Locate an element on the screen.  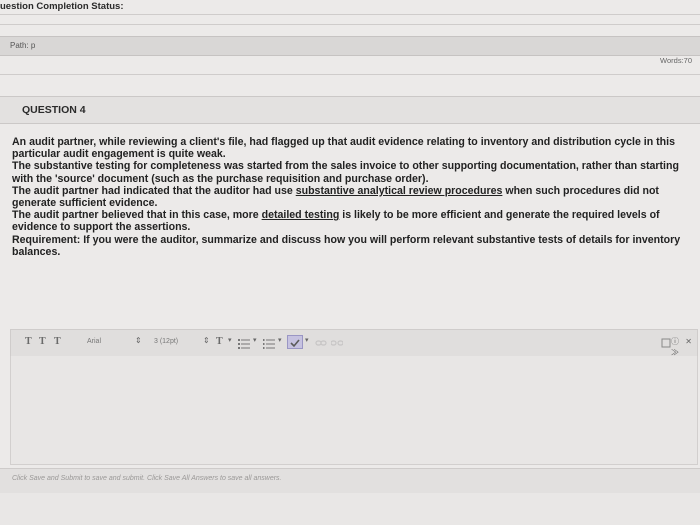
underlined-text: substantive analytical review procedures is located at coordinates (399, 190).